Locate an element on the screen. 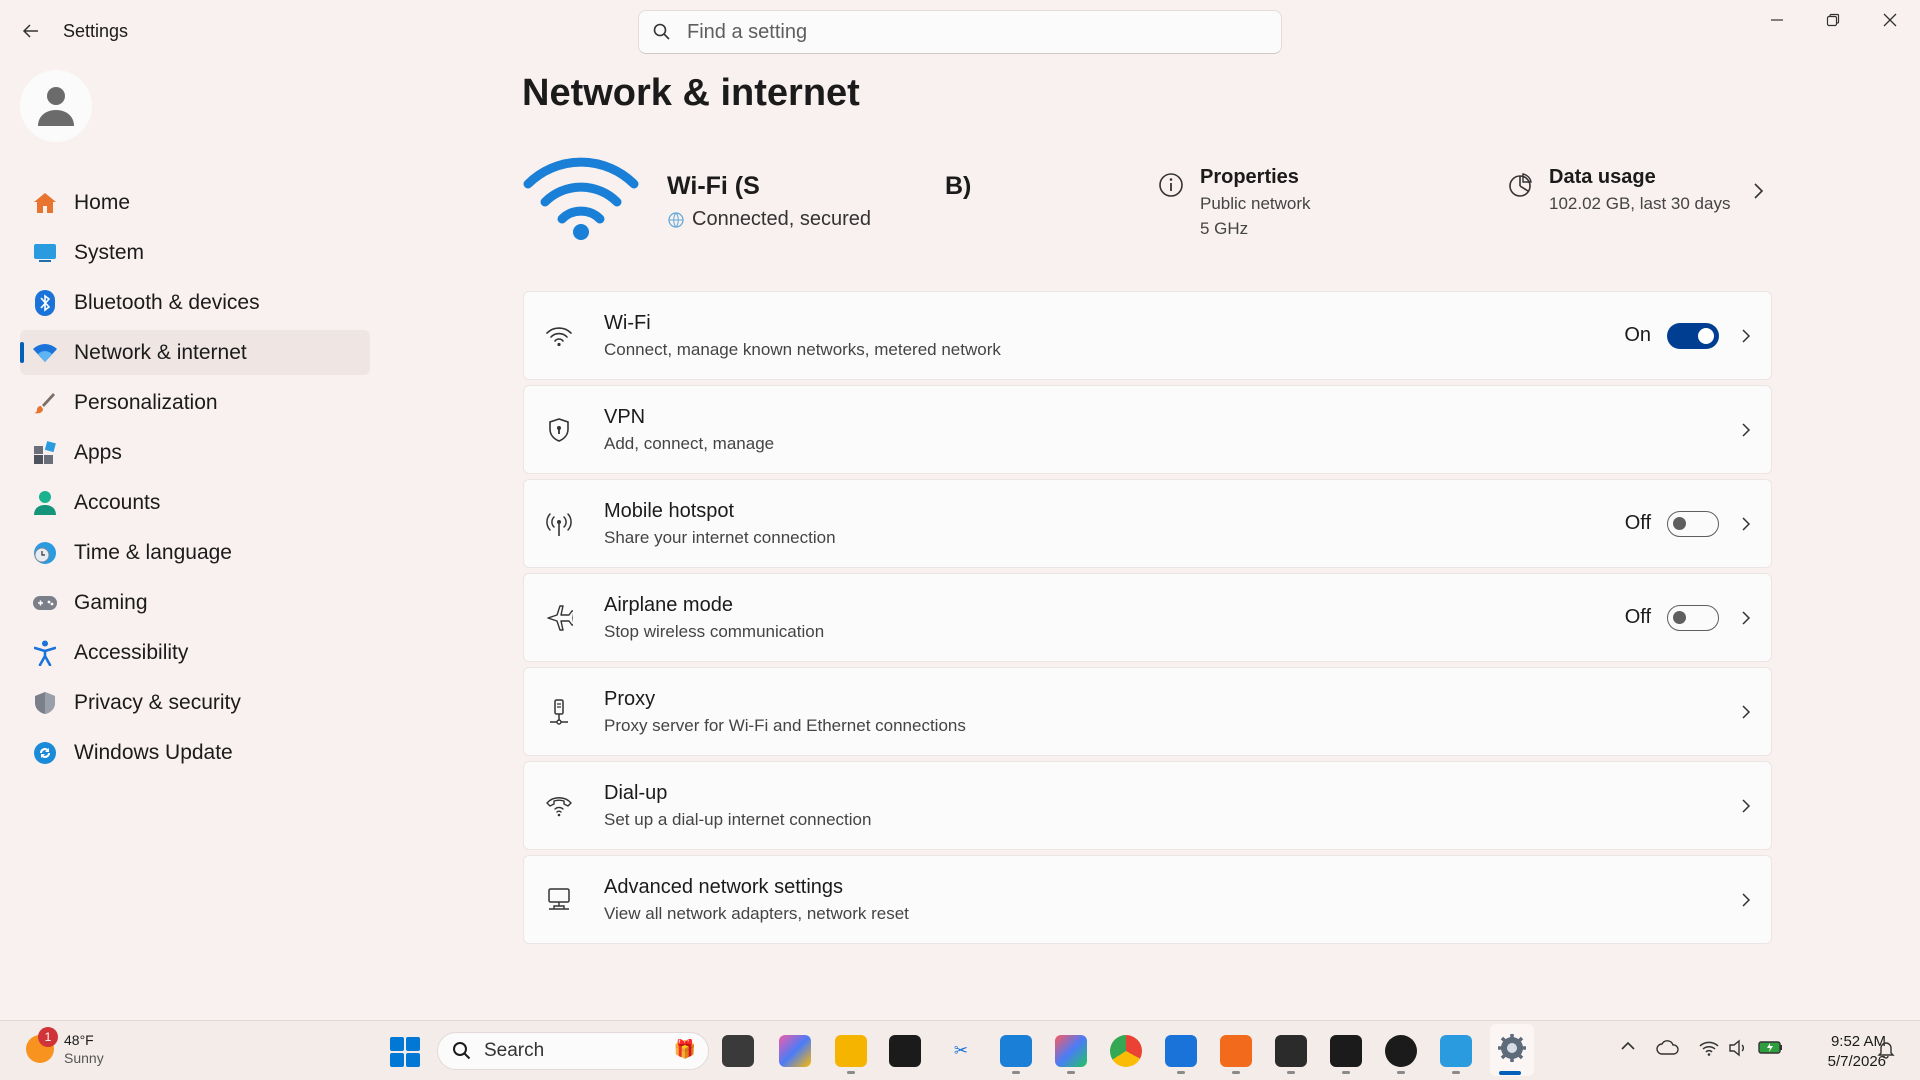 The width and height of the screenshot is (1920, 1080). windows-logo-pane is located at coordinates (397, 1060).